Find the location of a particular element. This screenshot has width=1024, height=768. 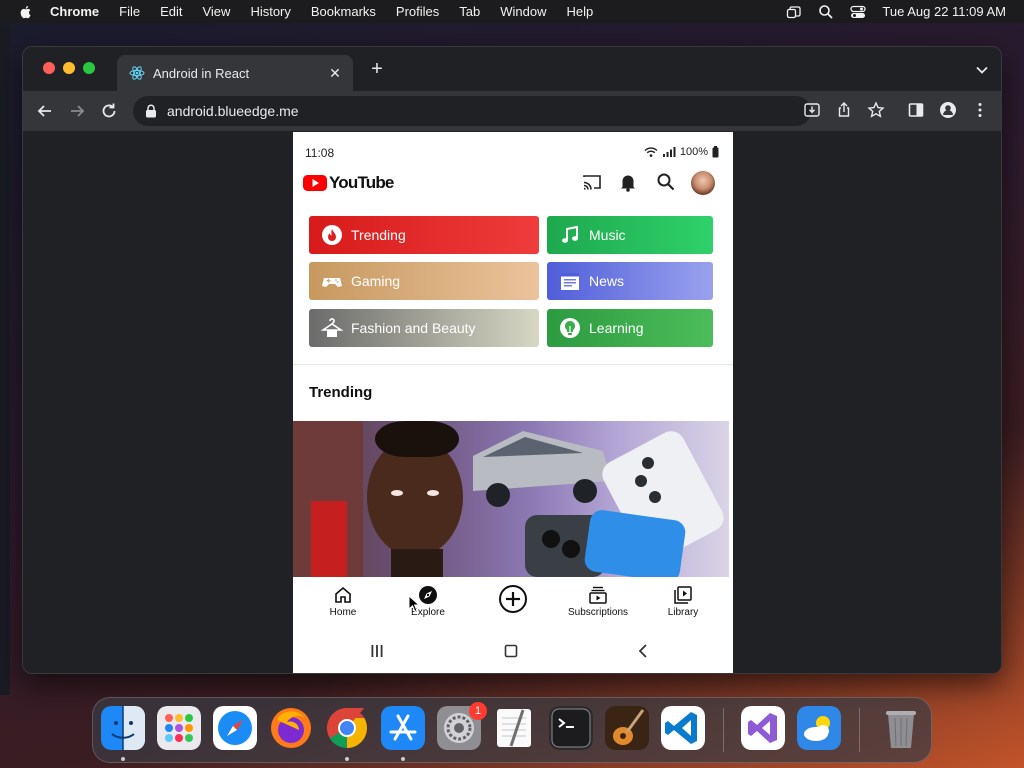

url-text: android.blueedge.me is located at coordinates (233, 111).